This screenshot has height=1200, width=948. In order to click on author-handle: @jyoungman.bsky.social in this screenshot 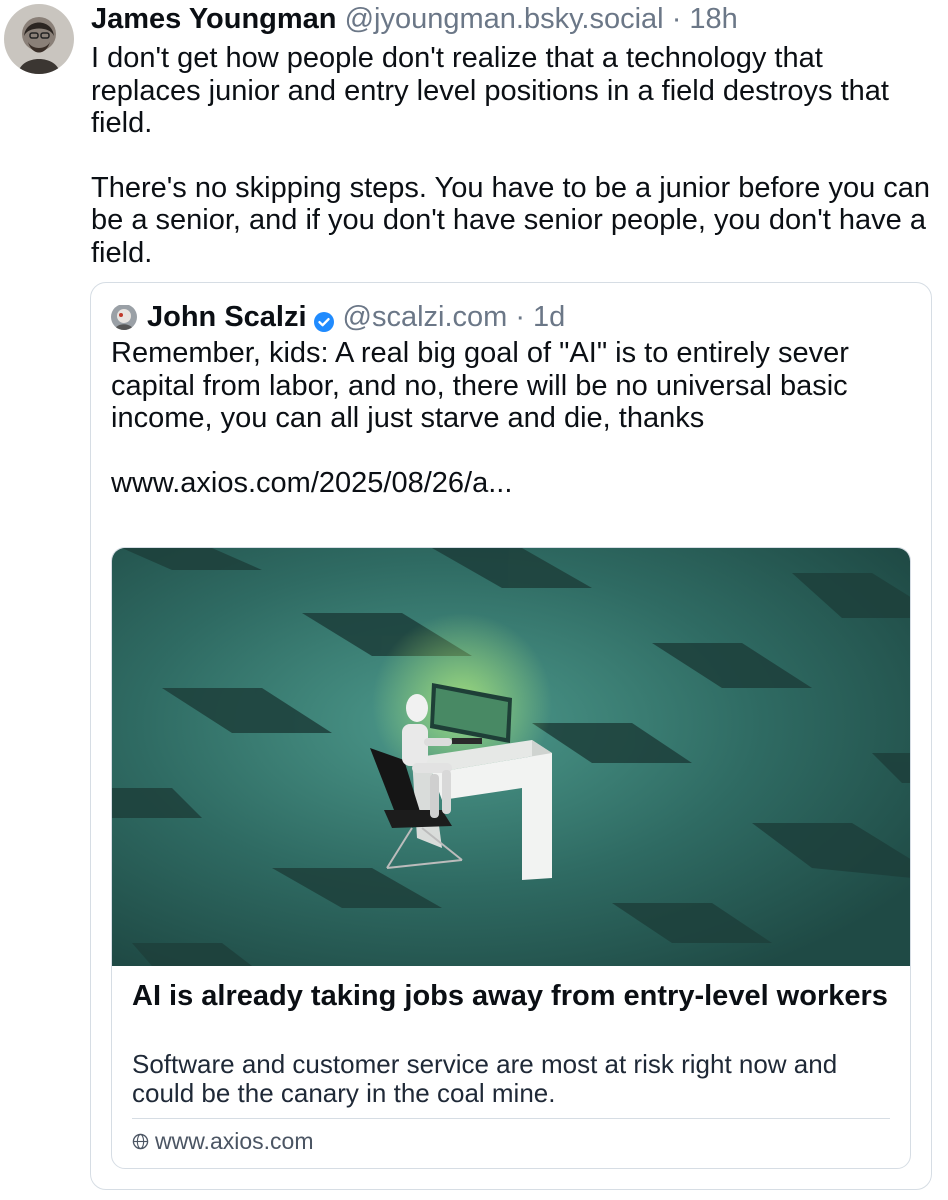, I will do `click(504, 19)`.